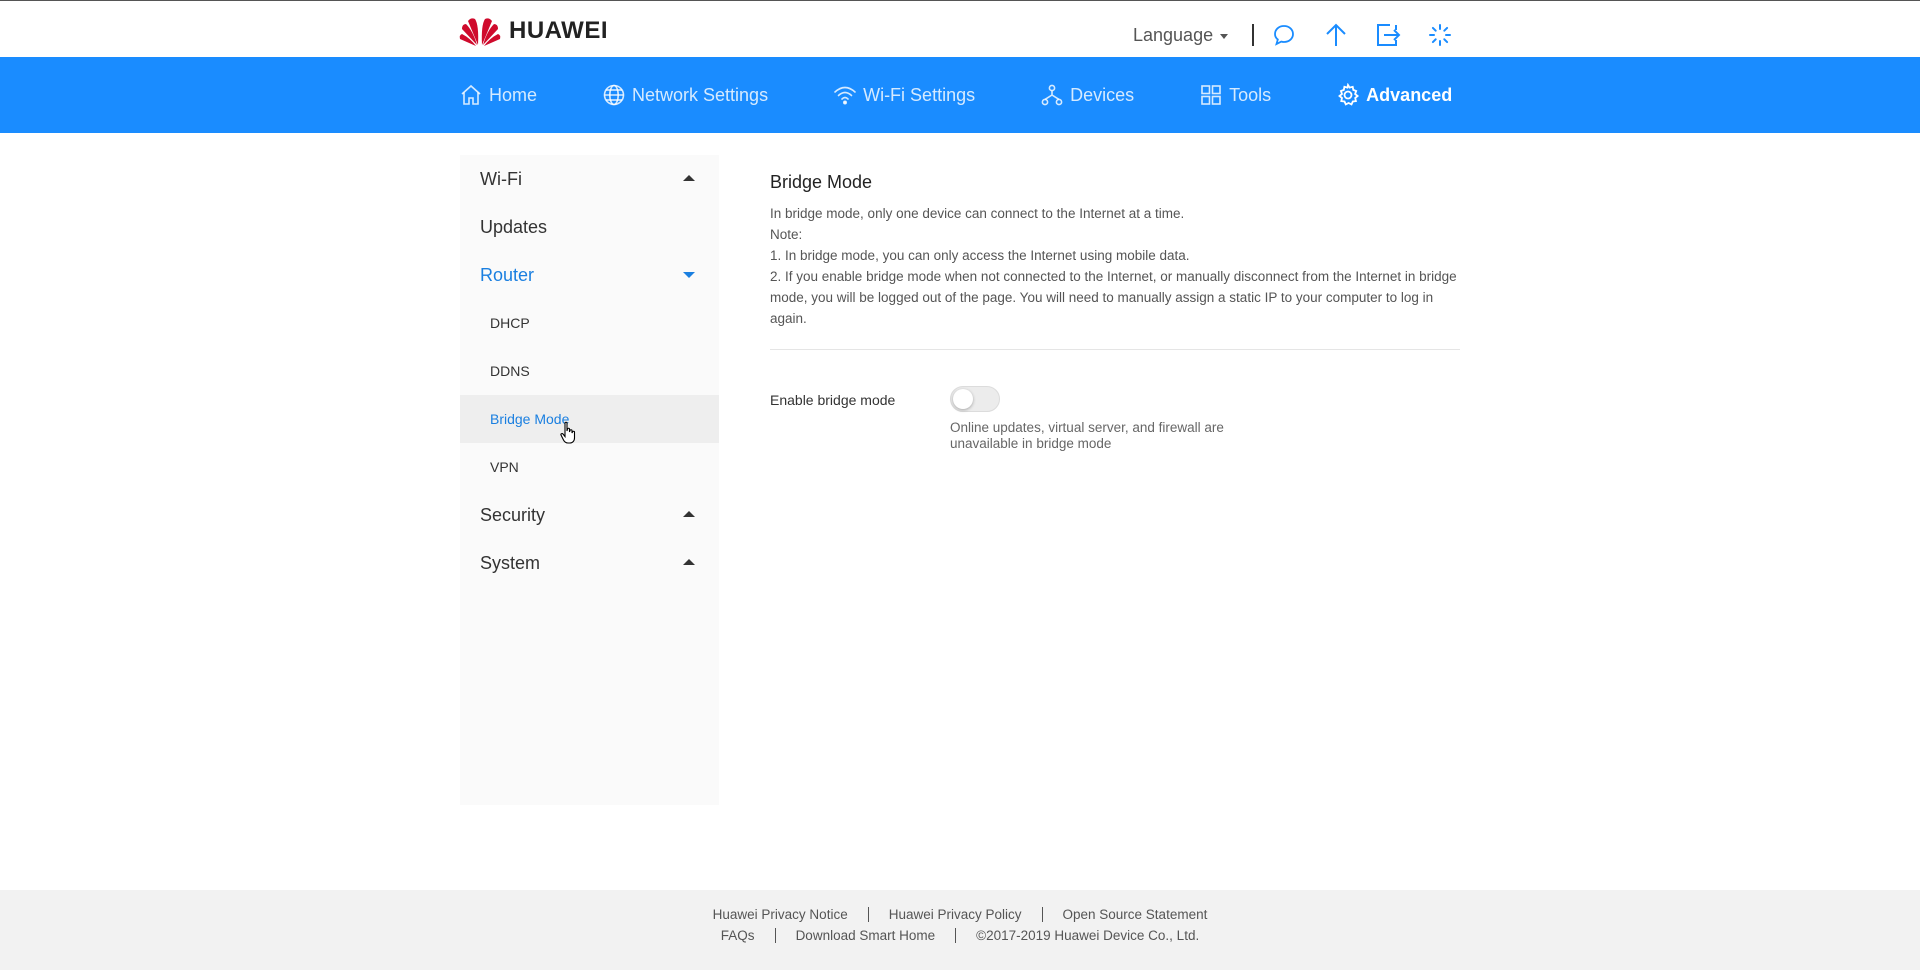  Describe the element at coordinates (589, 467) in the screenshot. I see `sidebar-item-vpn: VPN` at that location.